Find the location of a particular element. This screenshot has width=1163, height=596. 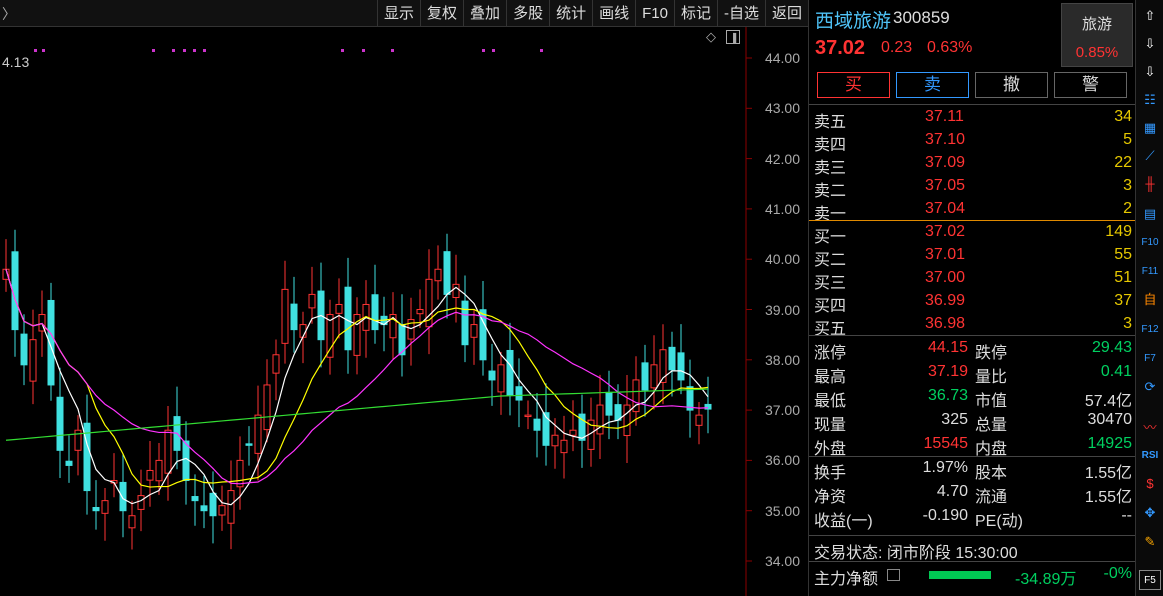

ask-price: 37.11 is located at coordinates (944, 116).